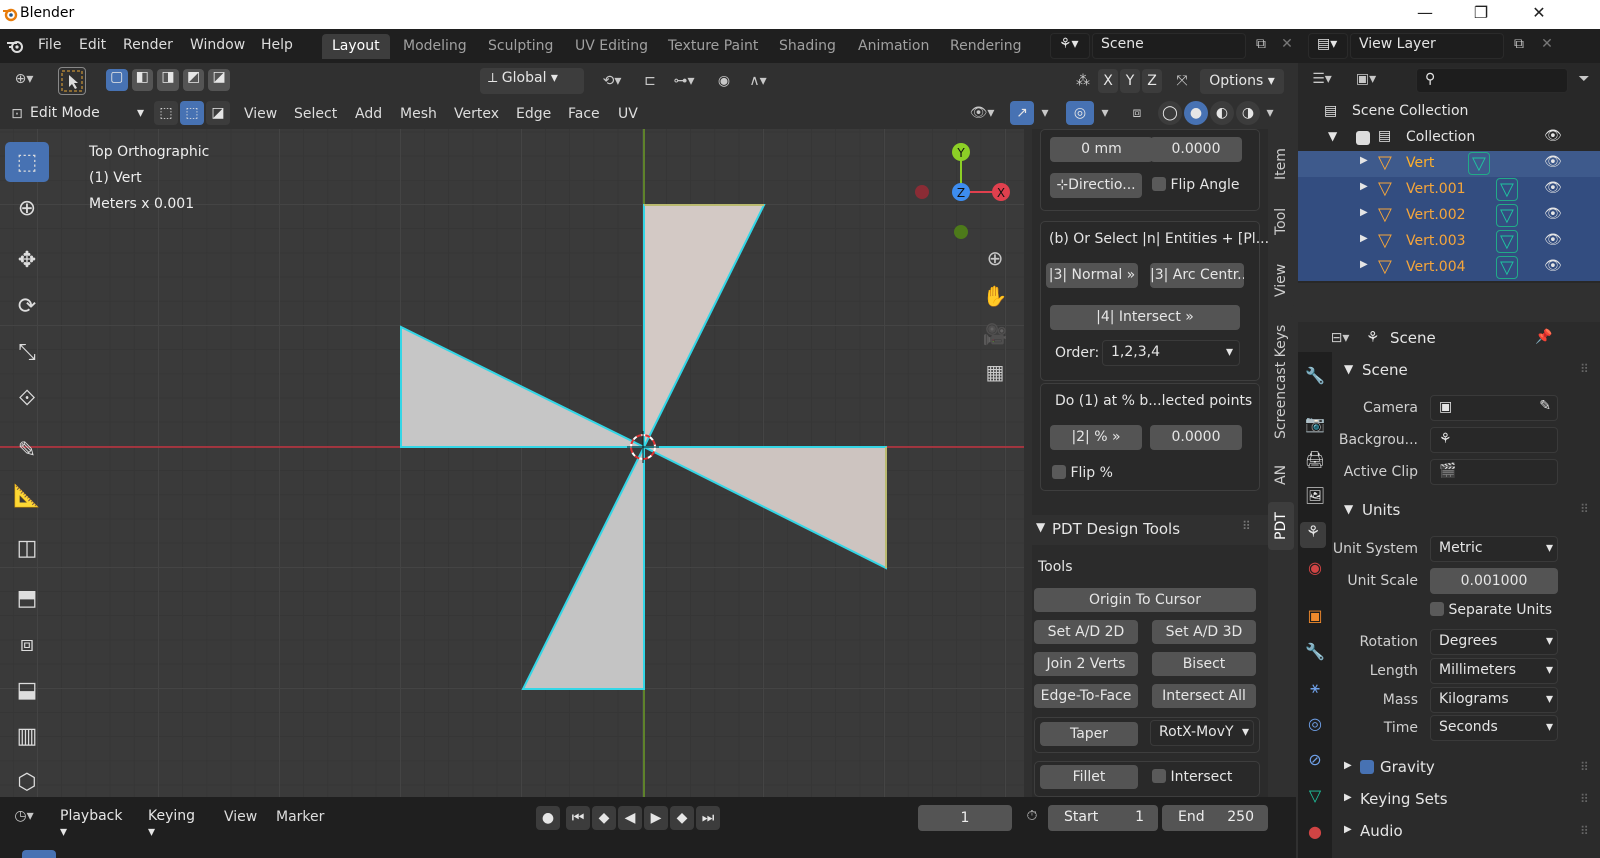 The image size is (1600, 858). What do you see at coordinates (604, 818) in the screenshot?
I see `prev-keyframe-icon: ◆` at bounding box center [604, 818].